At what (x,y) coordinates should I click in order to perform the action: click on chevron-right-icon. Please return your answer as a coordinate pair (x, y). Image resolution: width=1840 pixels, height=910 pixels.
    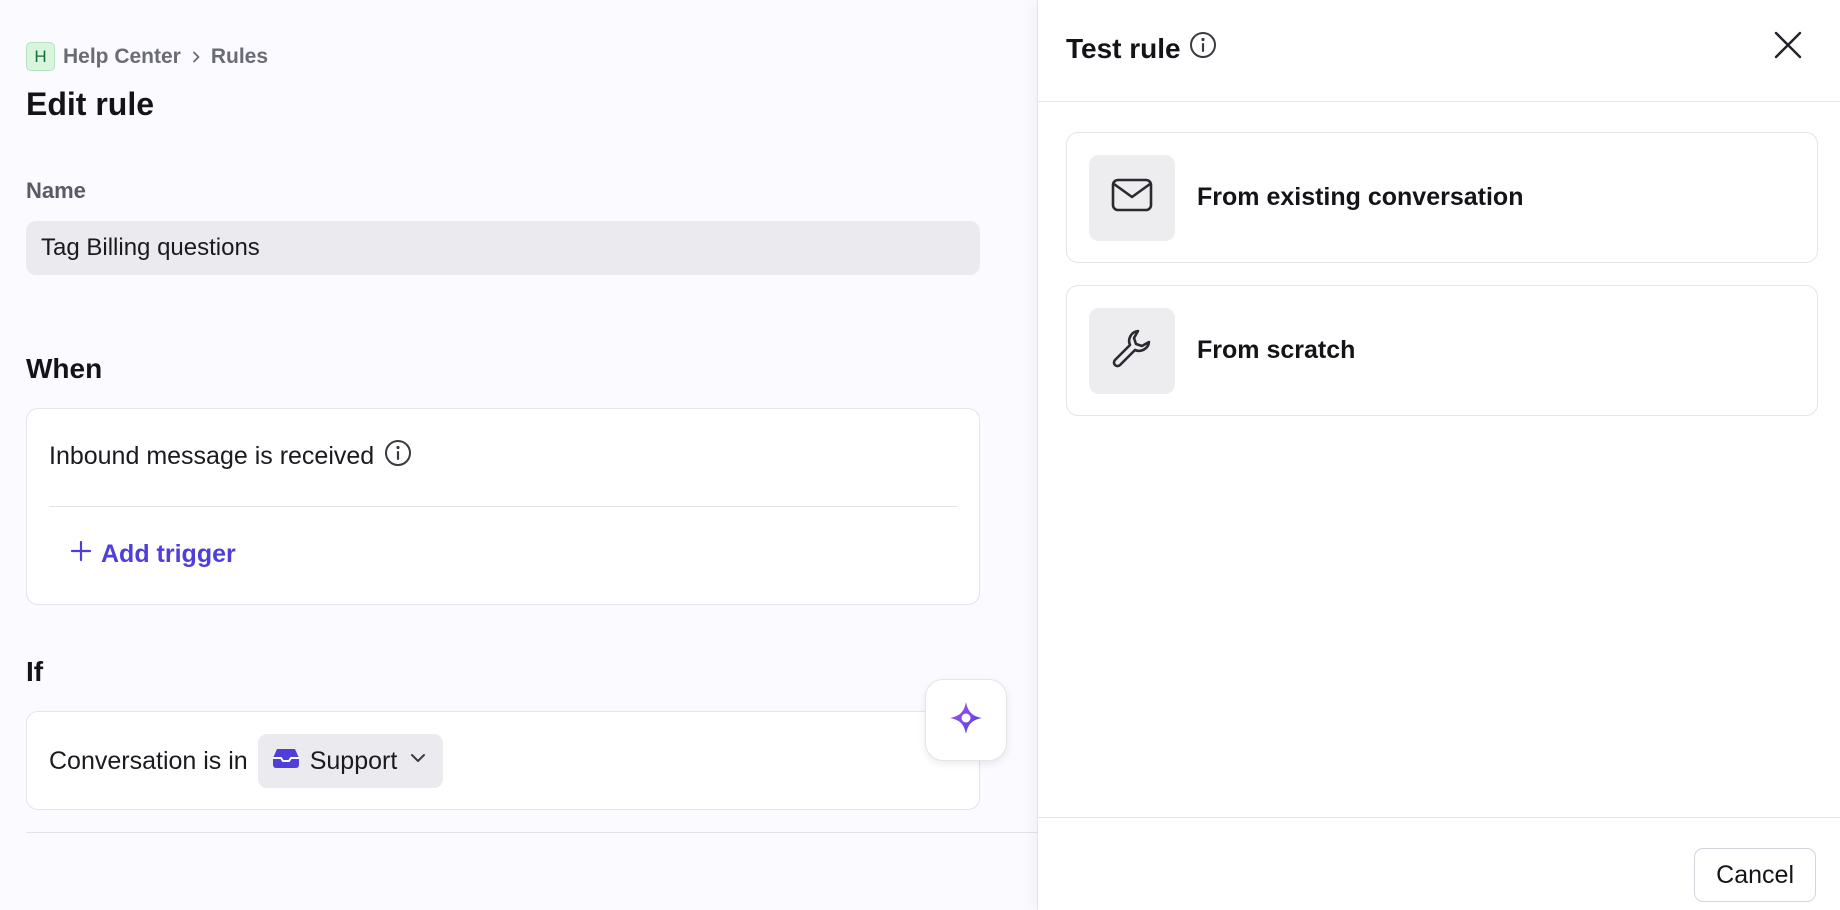
    Looking at the image, I should click on (196, 57).